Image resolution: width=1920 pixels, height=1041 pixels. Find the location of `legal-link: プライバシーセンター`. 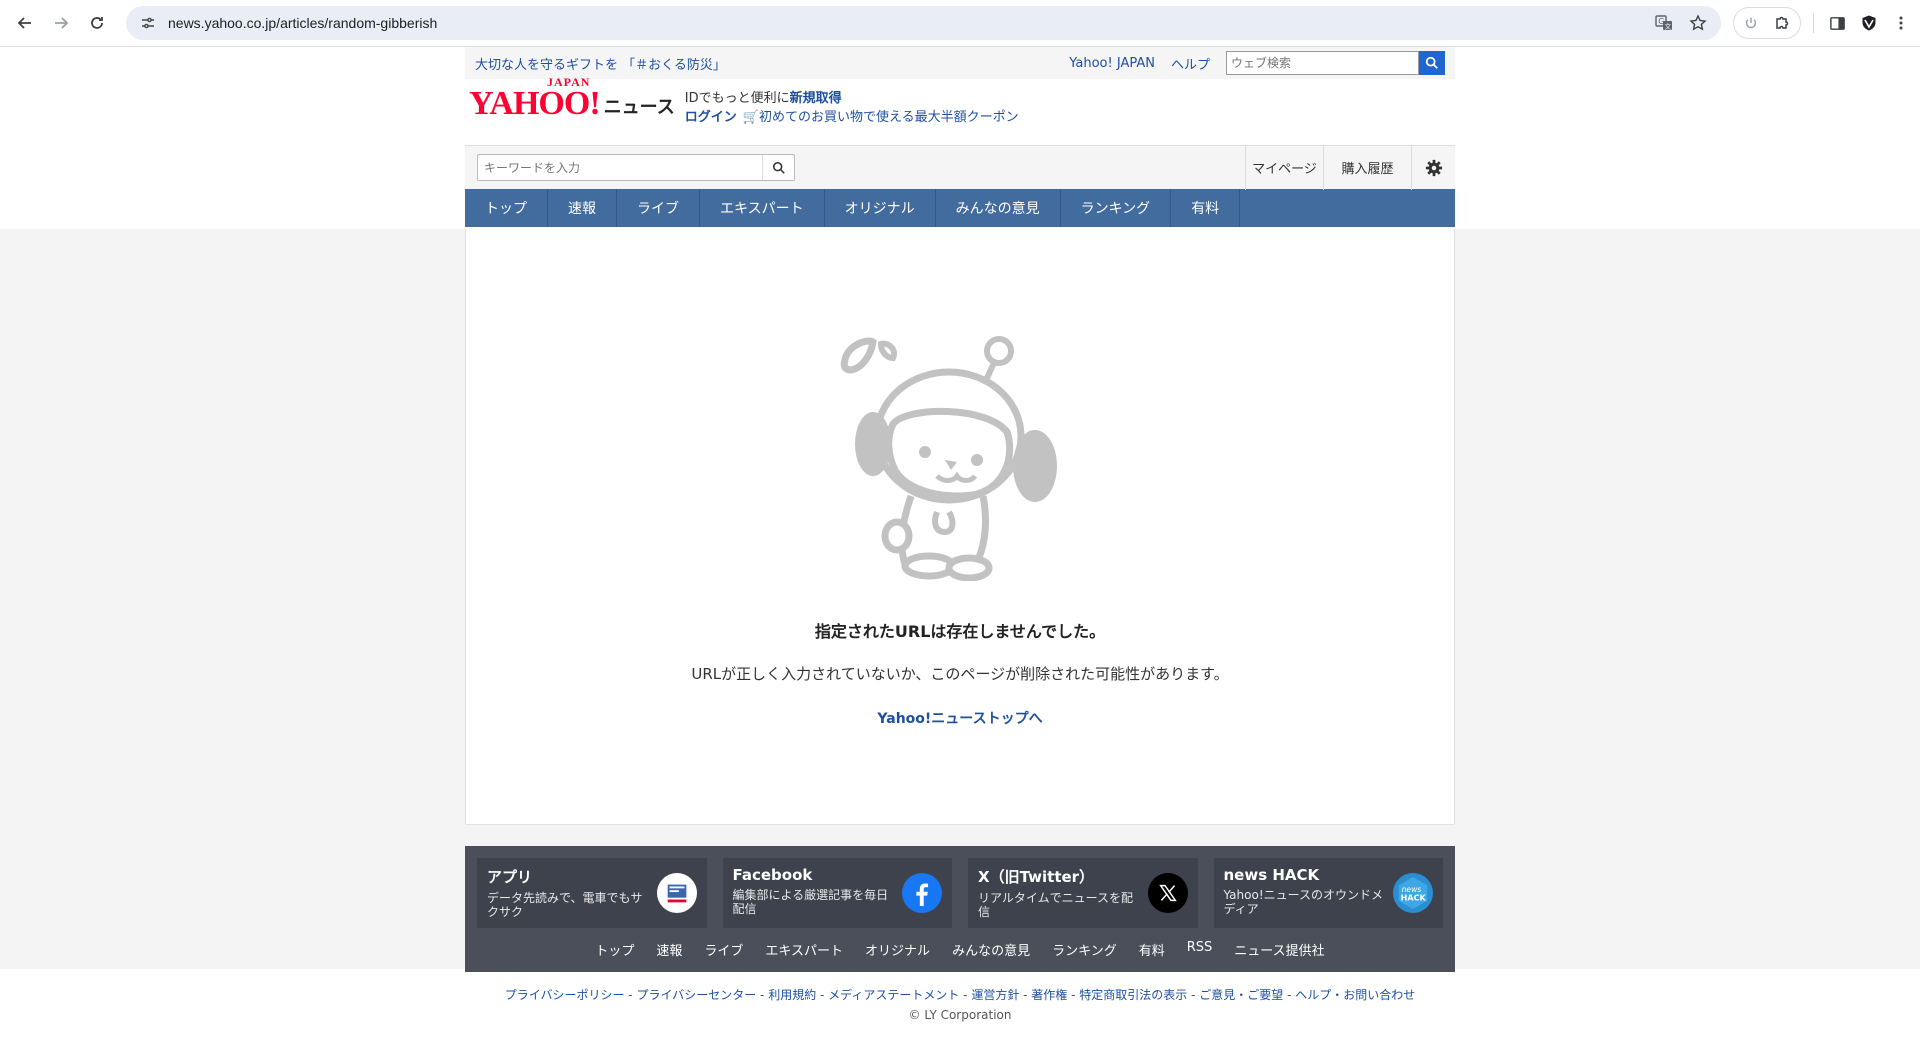

legal-link: プライバシーセンター is located at coordinates (696, 995).